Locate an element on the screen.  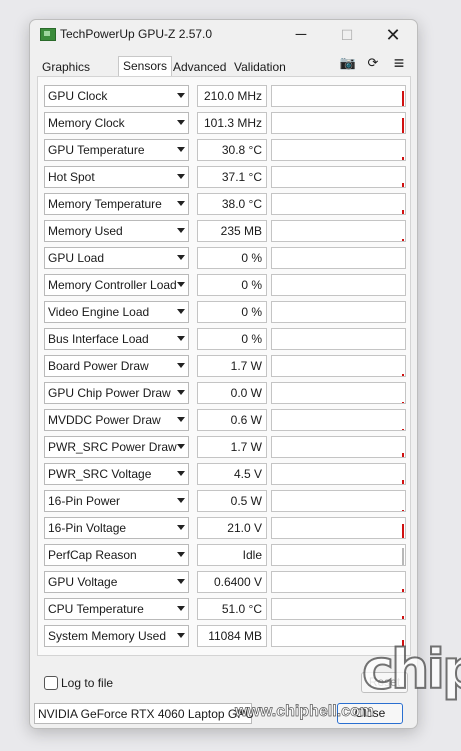
refresh-icon: ⟳ is located at coordinates (373, 63).